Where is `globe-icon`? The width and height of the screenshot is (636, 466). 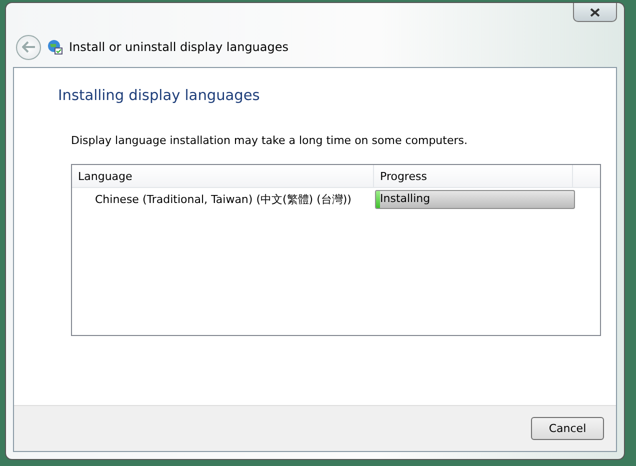 globe-icon is located at coordinates (55, 47).